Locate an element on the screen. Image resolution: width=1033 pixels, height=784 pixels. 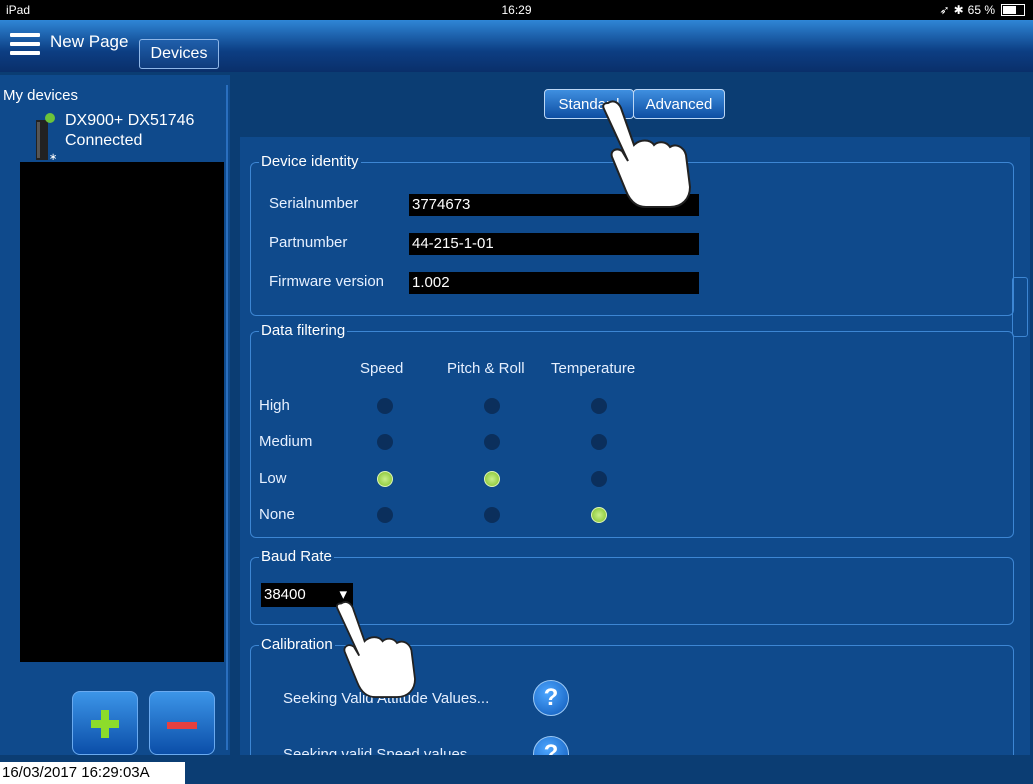
clock: 16:29 is located at coordinates (516, 10).